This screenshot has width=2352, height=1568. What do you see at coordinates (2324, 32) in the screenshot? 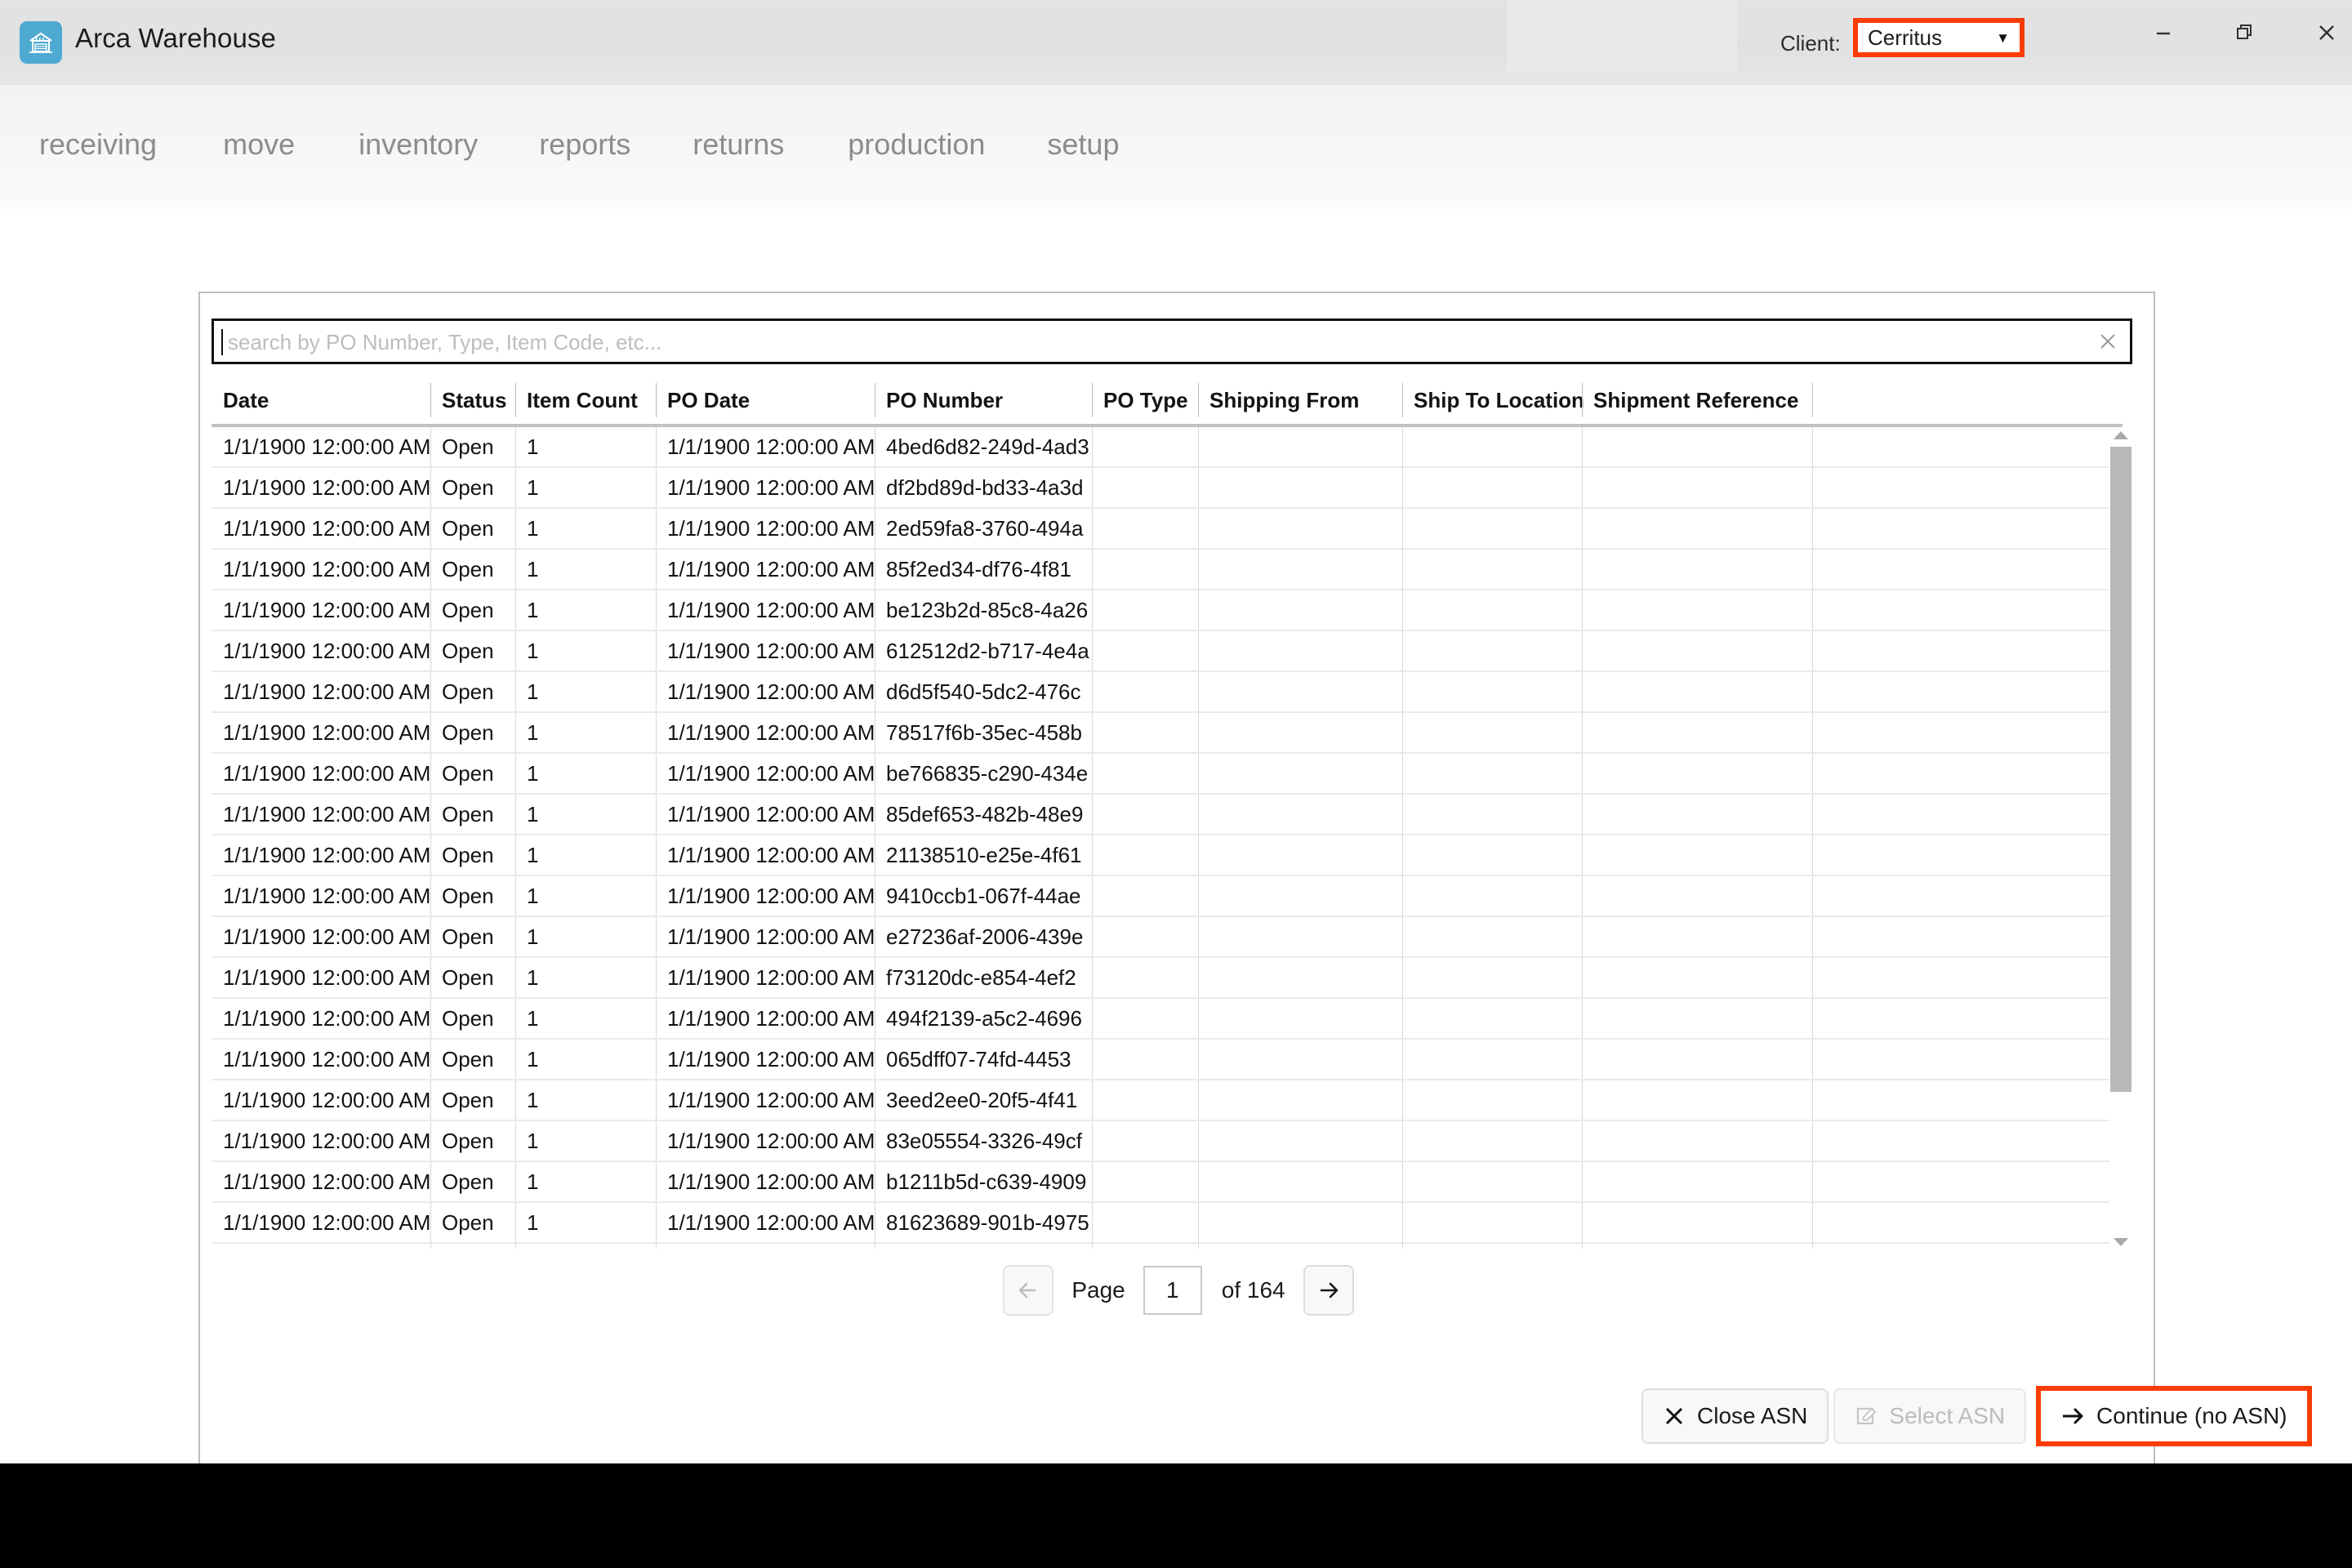
I see `close-button` at bounding box center [2324, 32].